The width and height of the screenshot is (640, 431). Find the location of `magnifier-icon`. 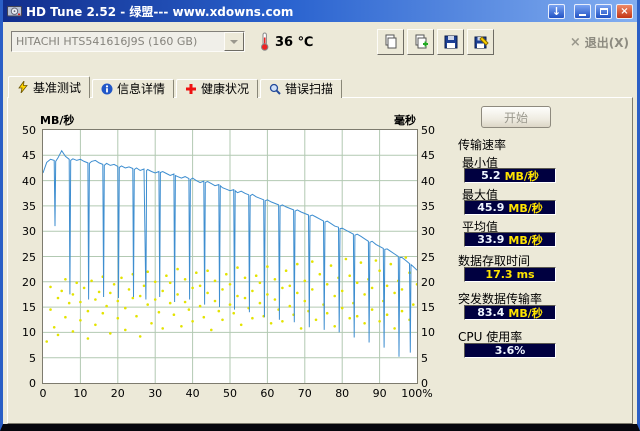

magnifier-icon is located at coordinates (275, 89).